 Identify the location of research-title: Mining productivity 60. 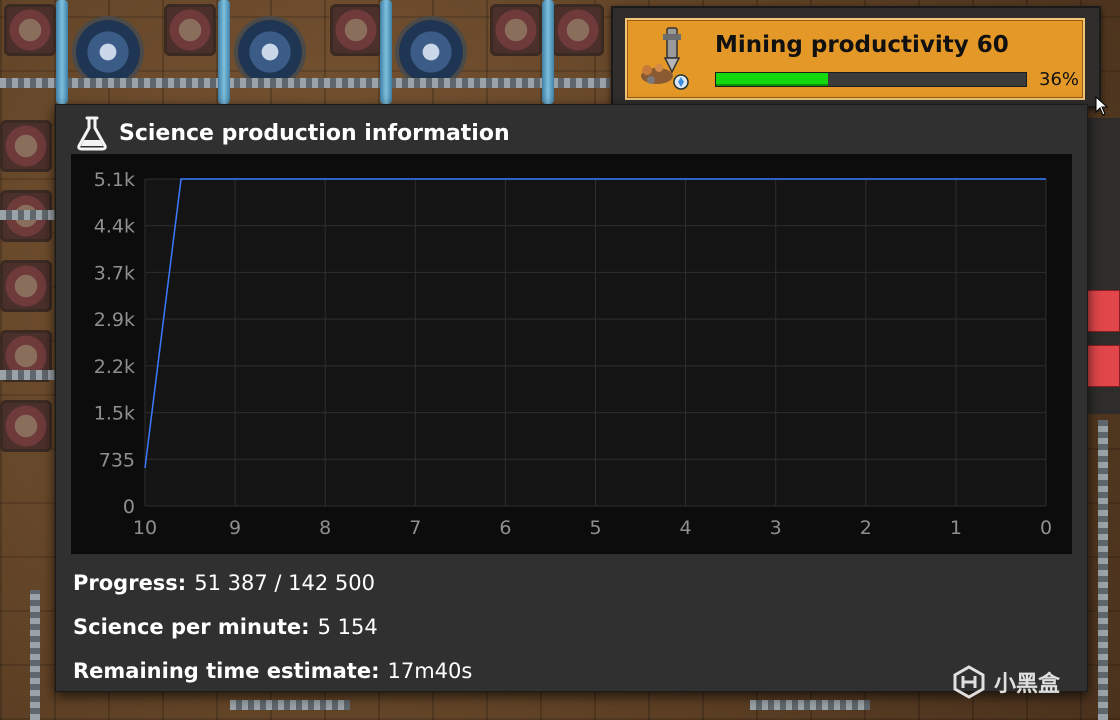
(862, 45).